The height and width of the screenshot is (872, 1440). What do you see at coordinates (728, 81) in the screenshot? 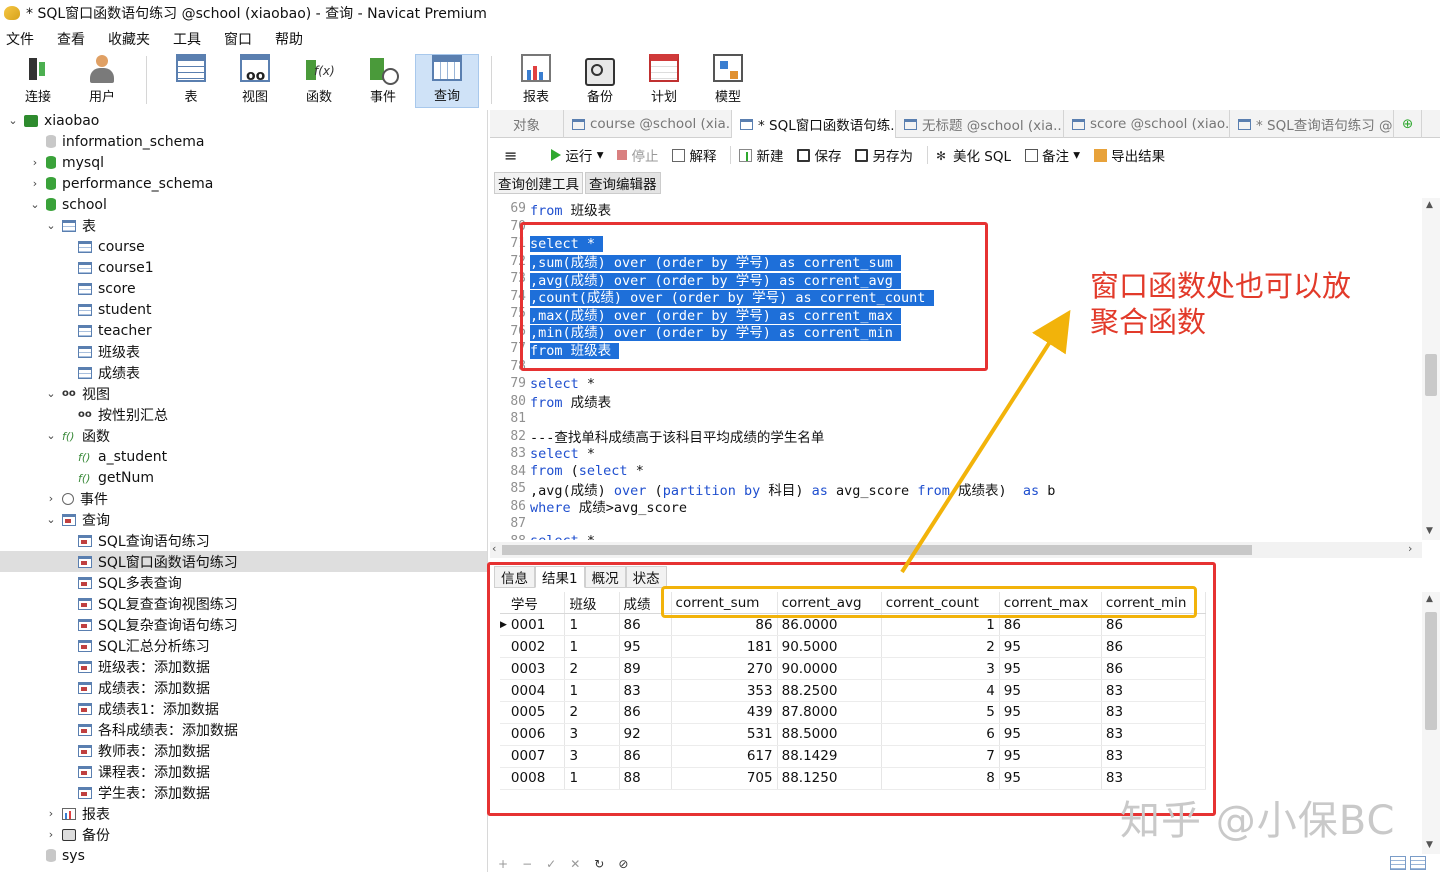
I see `toolbar-model-button: 模型` at bounding box center [728, 81].